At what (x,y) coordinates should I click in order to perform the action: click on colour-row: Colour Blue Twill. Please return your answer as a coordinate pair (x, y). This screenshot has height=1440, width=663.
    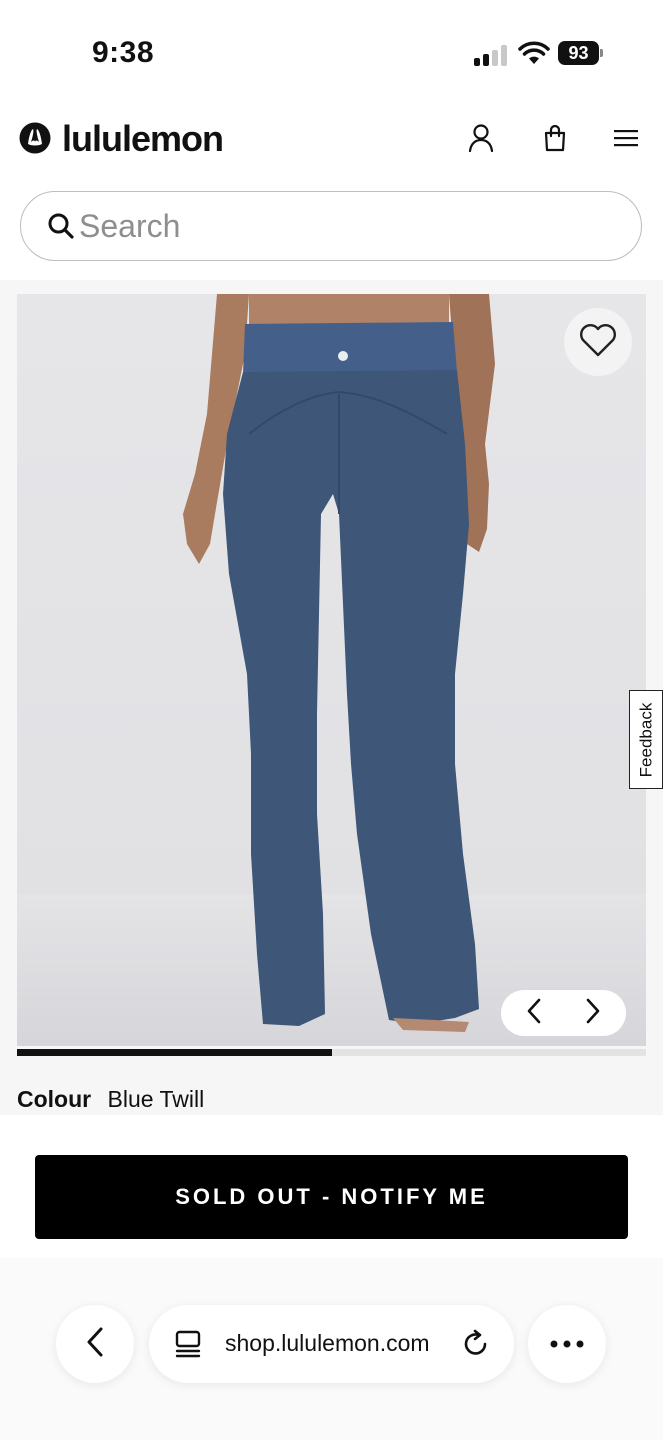
    Looking at the image, I should click on (110, 1099).